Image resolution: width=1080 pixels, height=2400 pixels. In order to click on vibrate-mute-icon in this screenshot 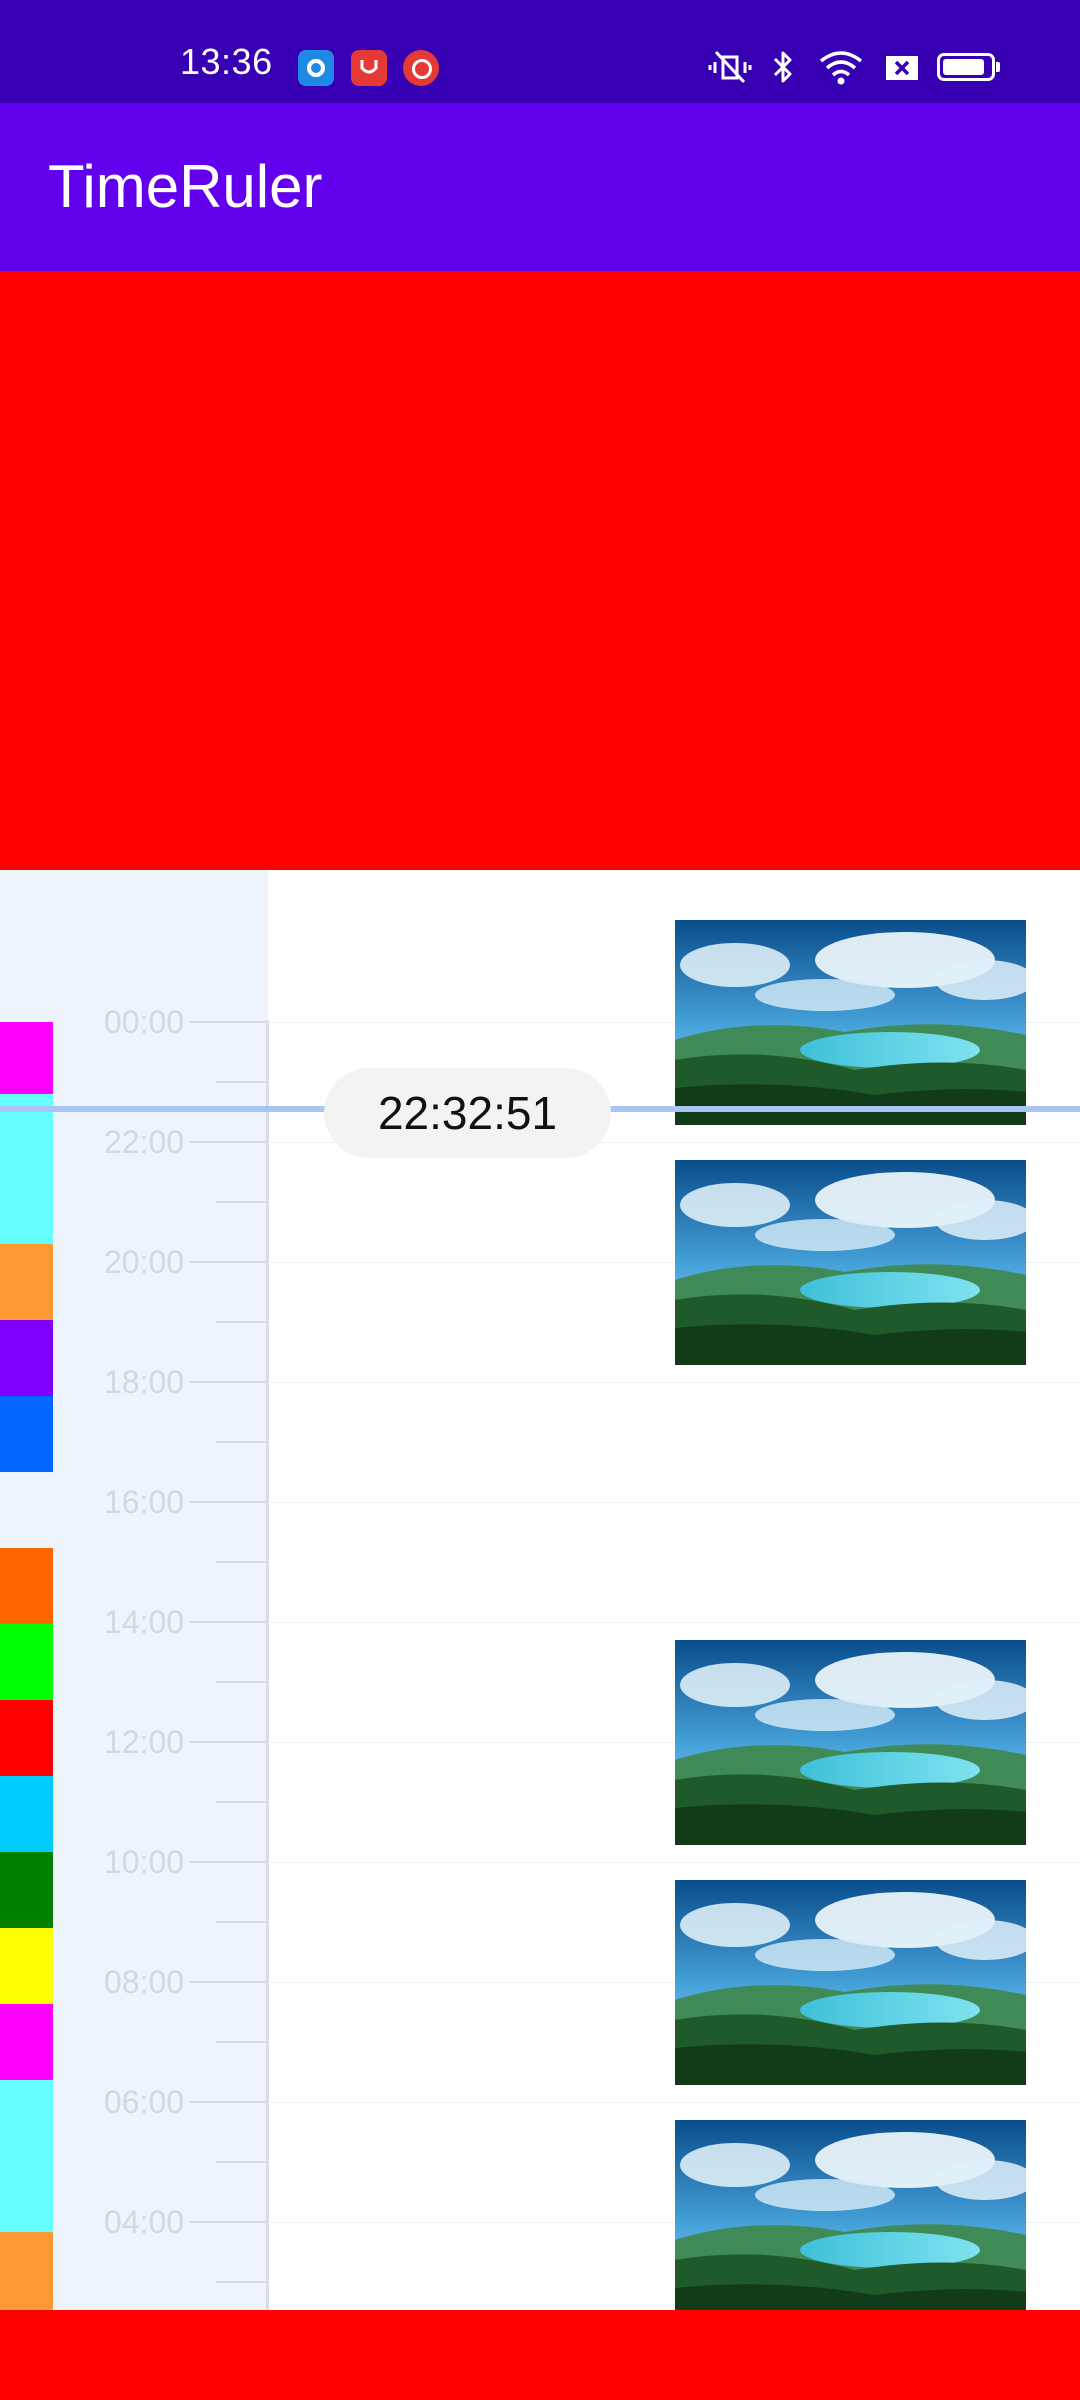, I will do `click(730, 67)`.